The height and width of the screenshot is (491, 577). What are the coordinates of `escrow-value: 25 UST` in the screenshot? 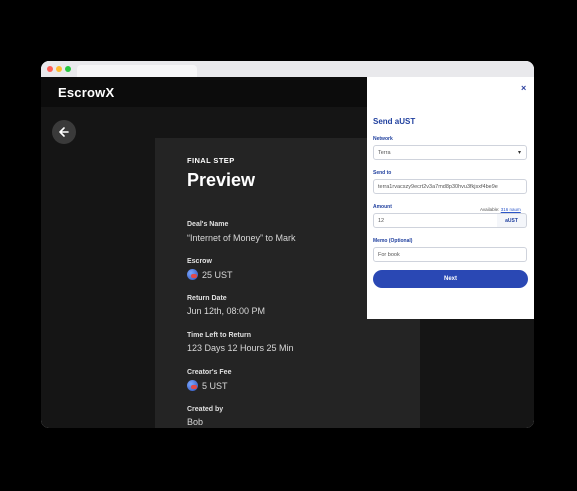 It's located at (210, 274).